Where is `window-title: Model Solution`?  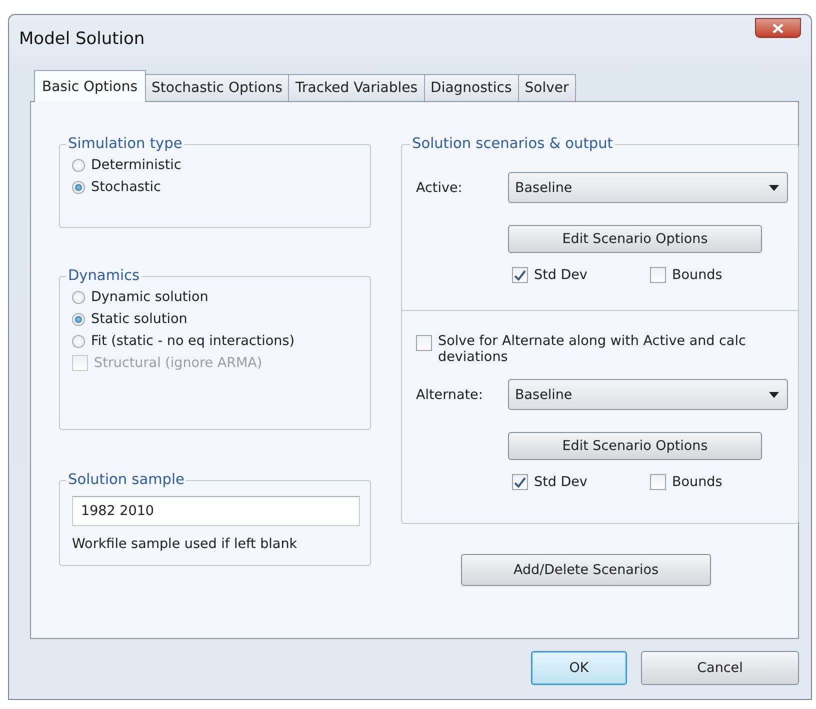 window-title: Model Solution is located at coordinates (82, 39).